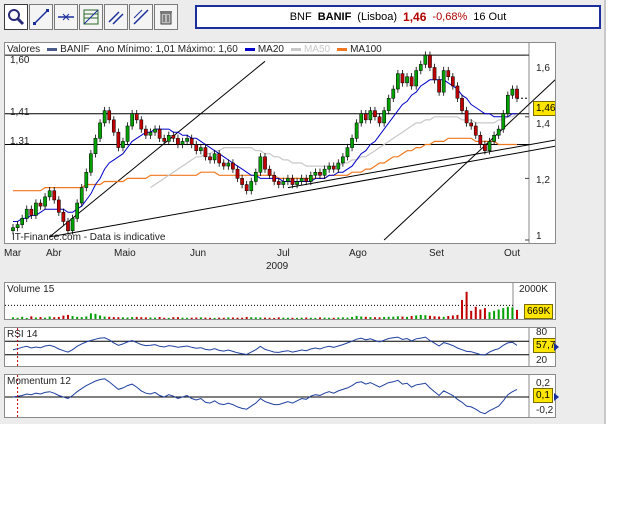 Image resolution: width=640 pixels, height=512 pixels. What do you see at coordinates (544, 108) in the screenshot?
I see `last-price-tag: 1,46` at bounding box center [544, 108].